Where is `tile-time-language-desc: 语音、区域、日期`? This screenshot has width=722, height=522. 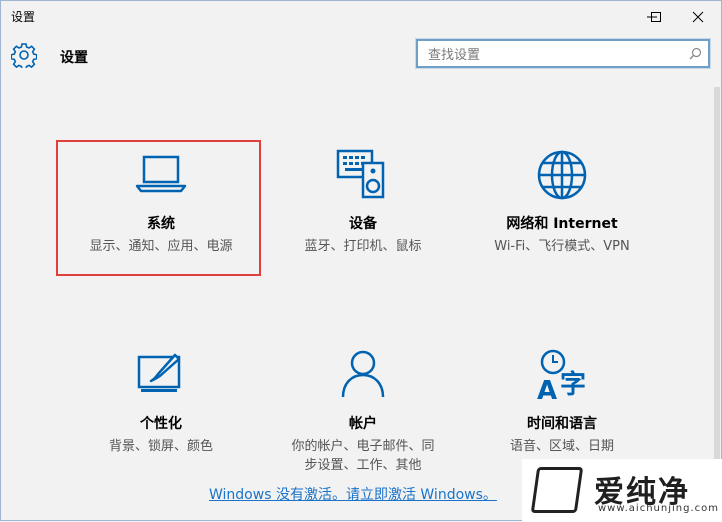
tile-time-language-desc: 语音、区域、日期 is located at coordinates (561, 446).